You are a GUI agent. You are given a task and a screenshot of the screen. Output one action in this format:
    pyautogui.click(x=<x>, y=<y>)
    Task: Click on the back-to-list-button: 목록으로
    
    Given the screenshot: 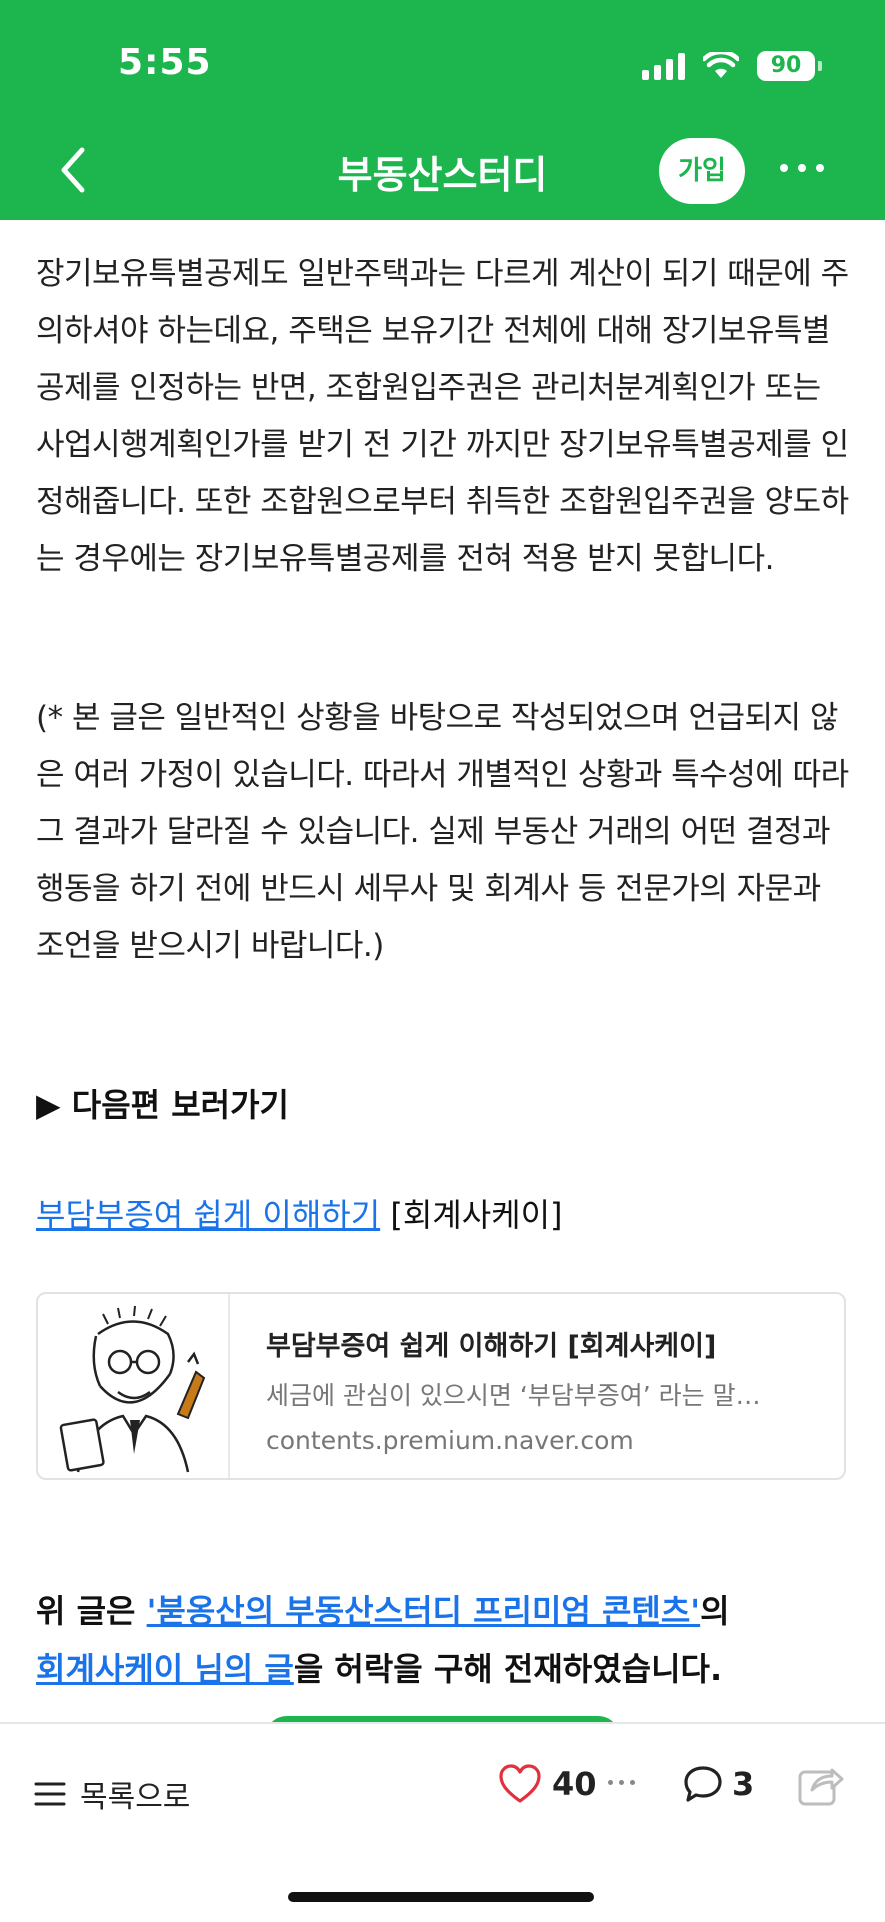 What is the action you would take?
    pyautogui.click(x=112, y=1794)
    